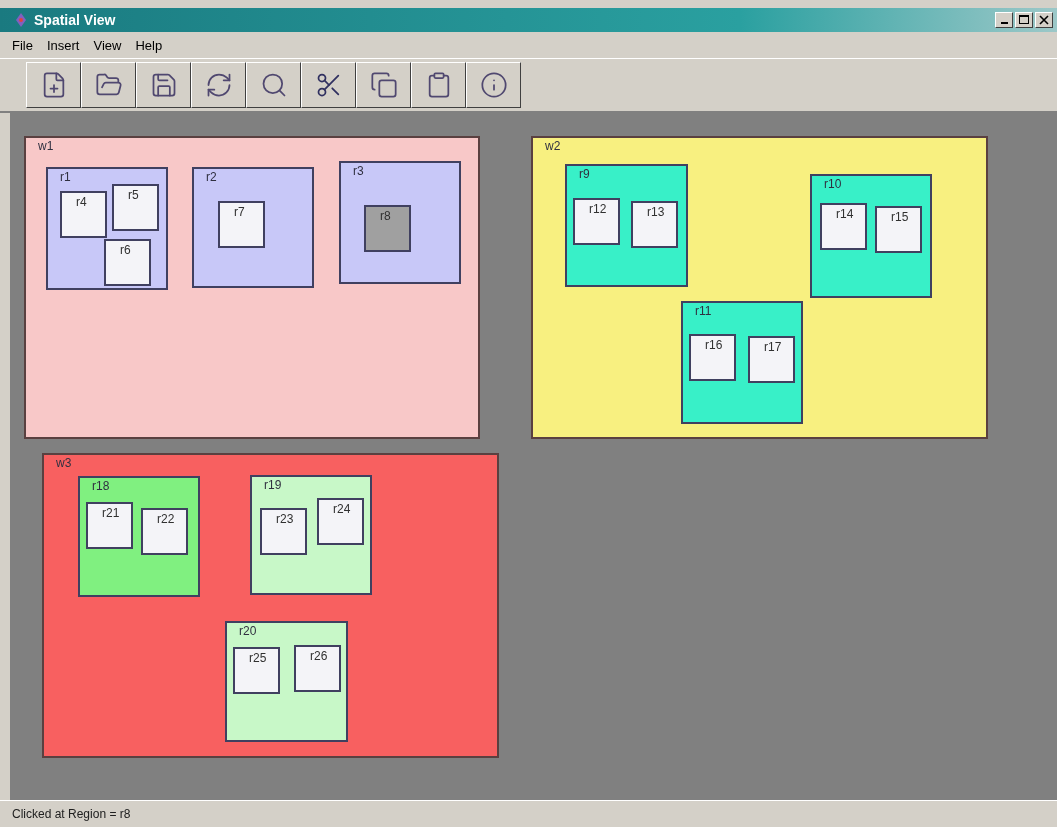 The width and height of the screenshot is (1057, 827). What do you see at coordinates (317, 668) in the screenshot?
I see `subregion-tile: r26` at bounding box center [317, 668].